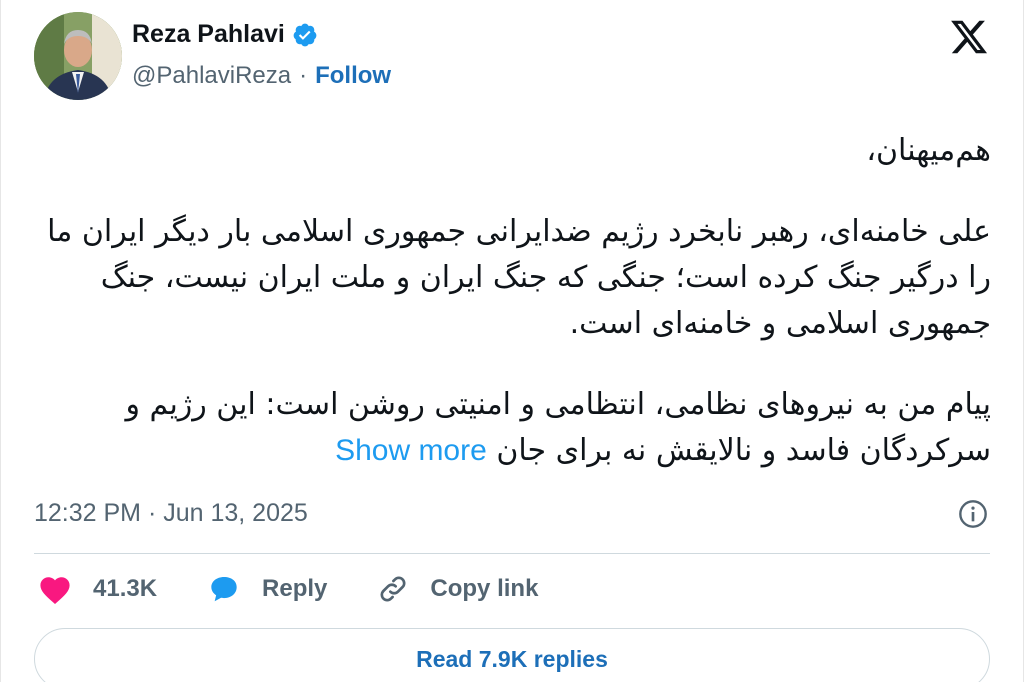 This screenshot has height=682, width=1024. Describe the element at coordinates (484, 588) in the screenshot. I see `copy-link-label: Copy link` at that location.